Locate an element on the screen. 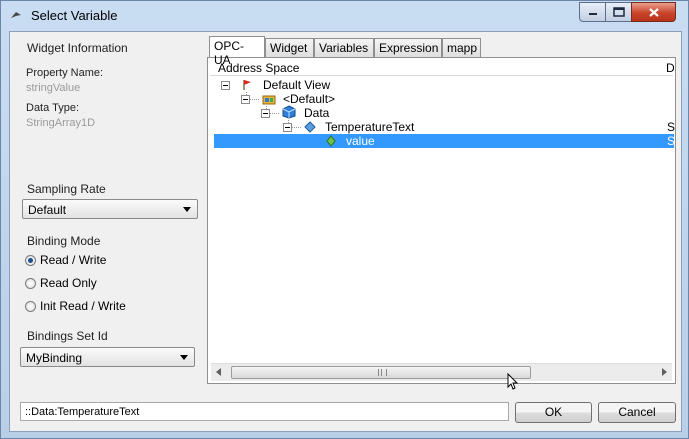  horizontal-scrollbar is located at coordinates (441, 372).